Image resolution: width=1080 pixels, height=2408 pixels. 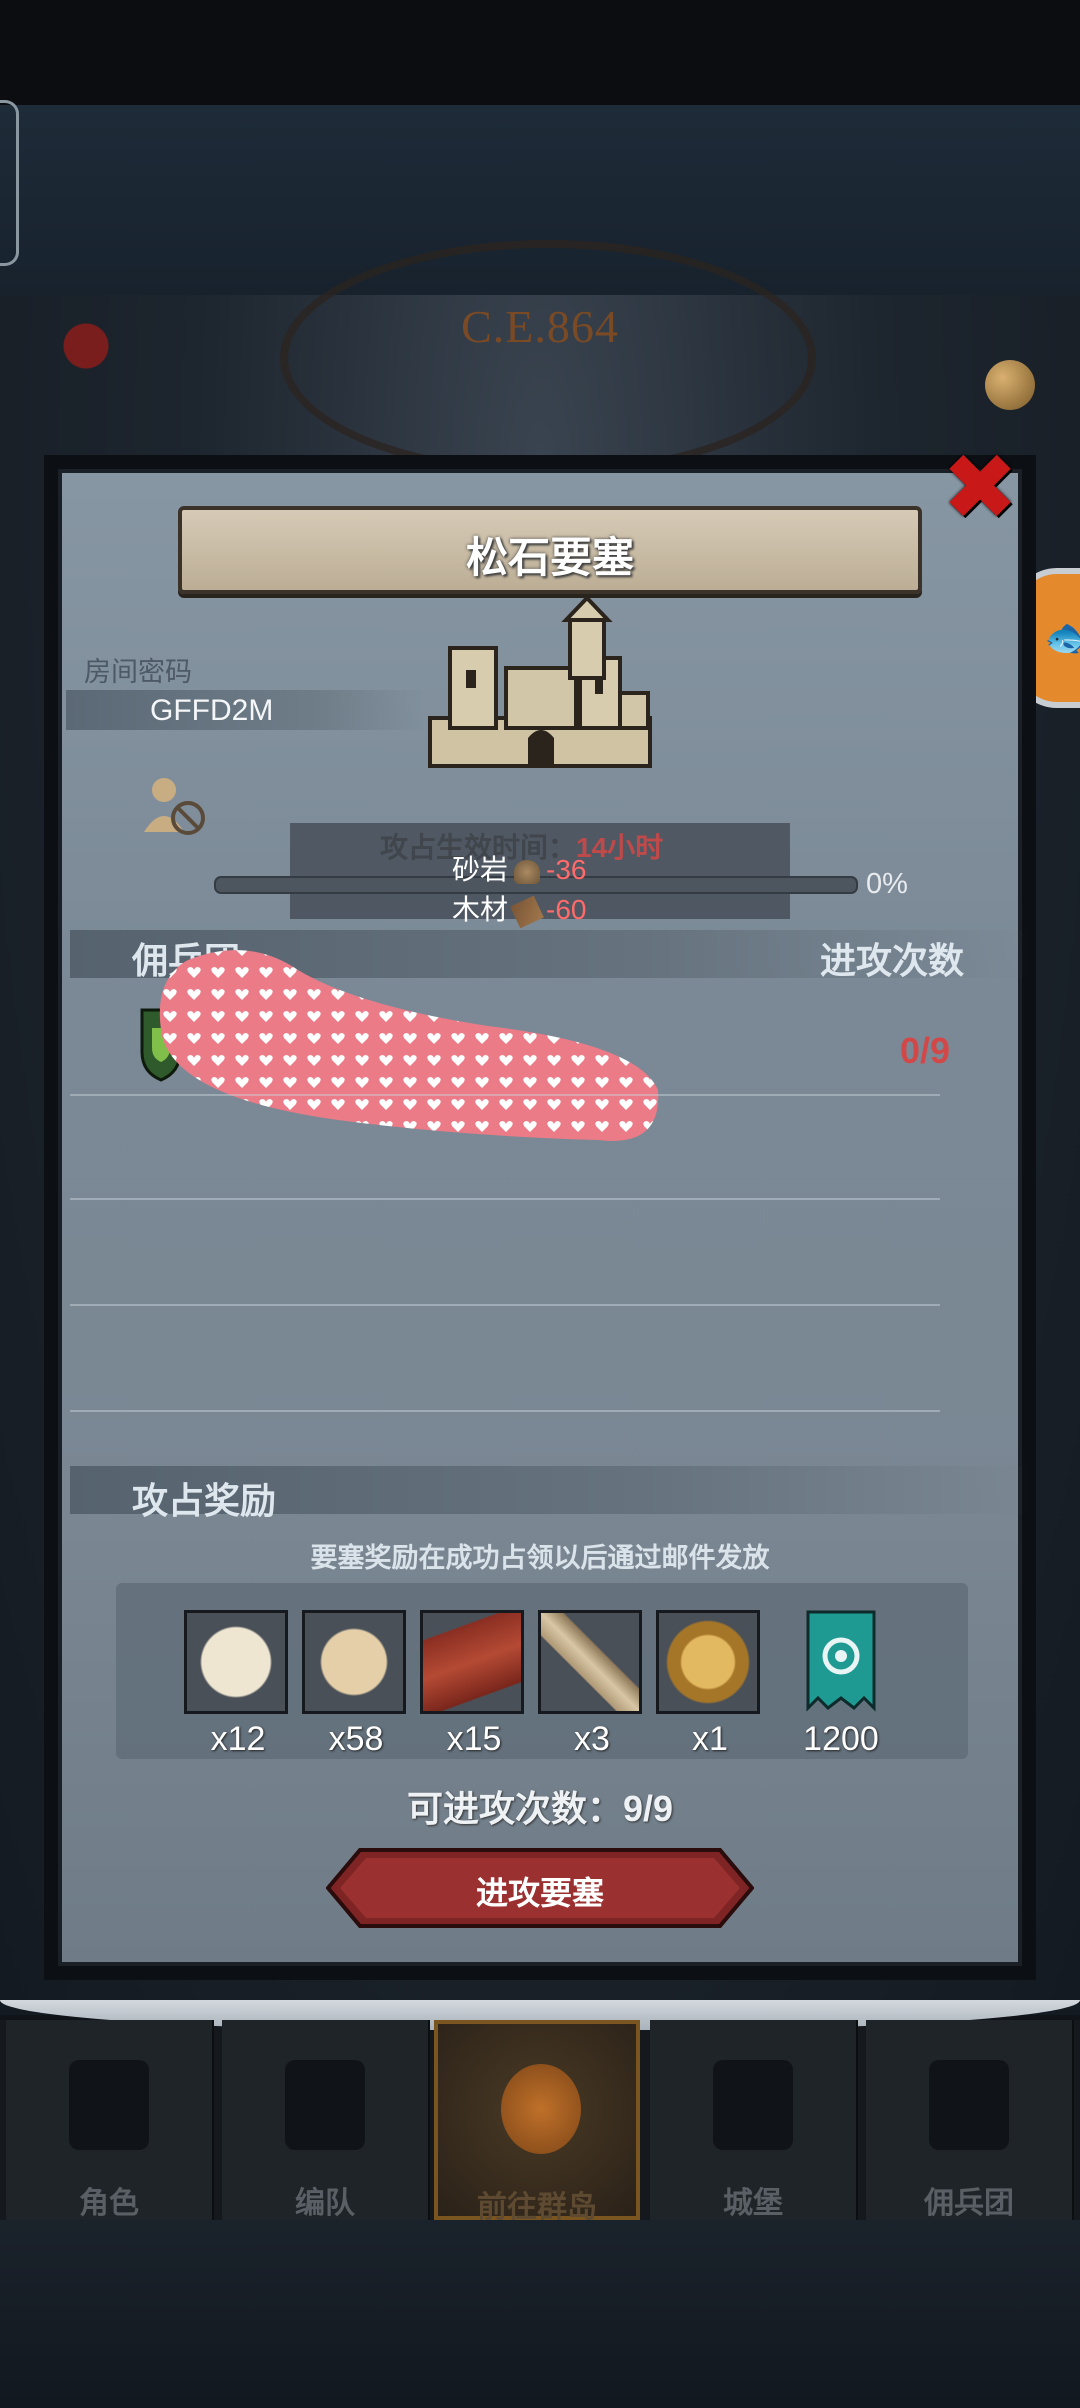 I want to click on horn-icon, so click(x=590, y=1662).